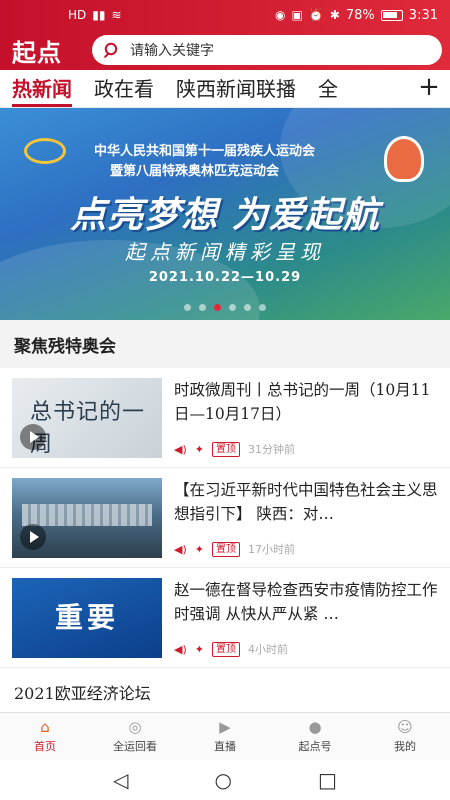  Describe the element at coordinates (135, 727) in the screenshot. I see `games-icon: ◎` at that location.